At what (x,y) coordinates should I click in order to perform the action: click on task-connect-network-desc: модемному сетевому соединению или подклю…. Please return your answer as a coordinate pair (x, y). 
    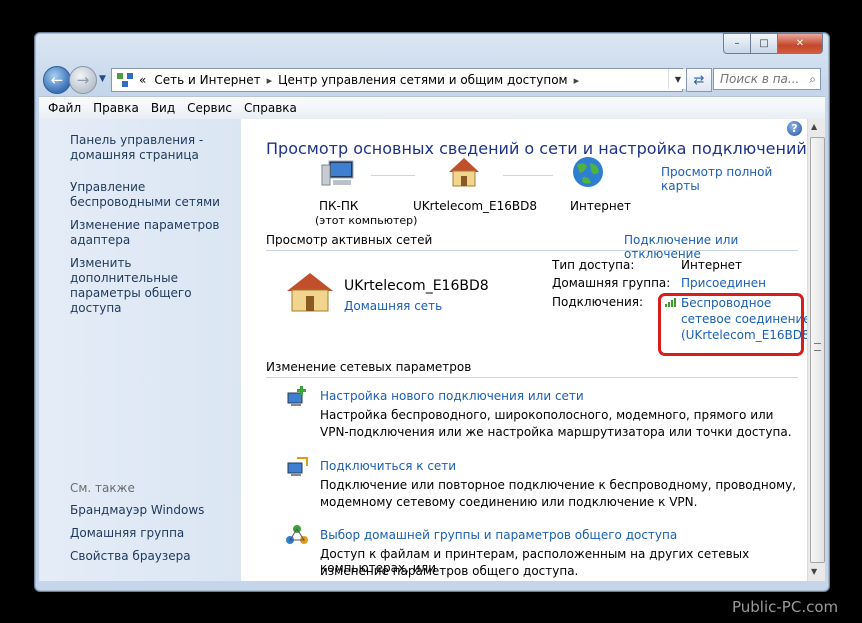
    Looking at the image, I should click on (509, 502).